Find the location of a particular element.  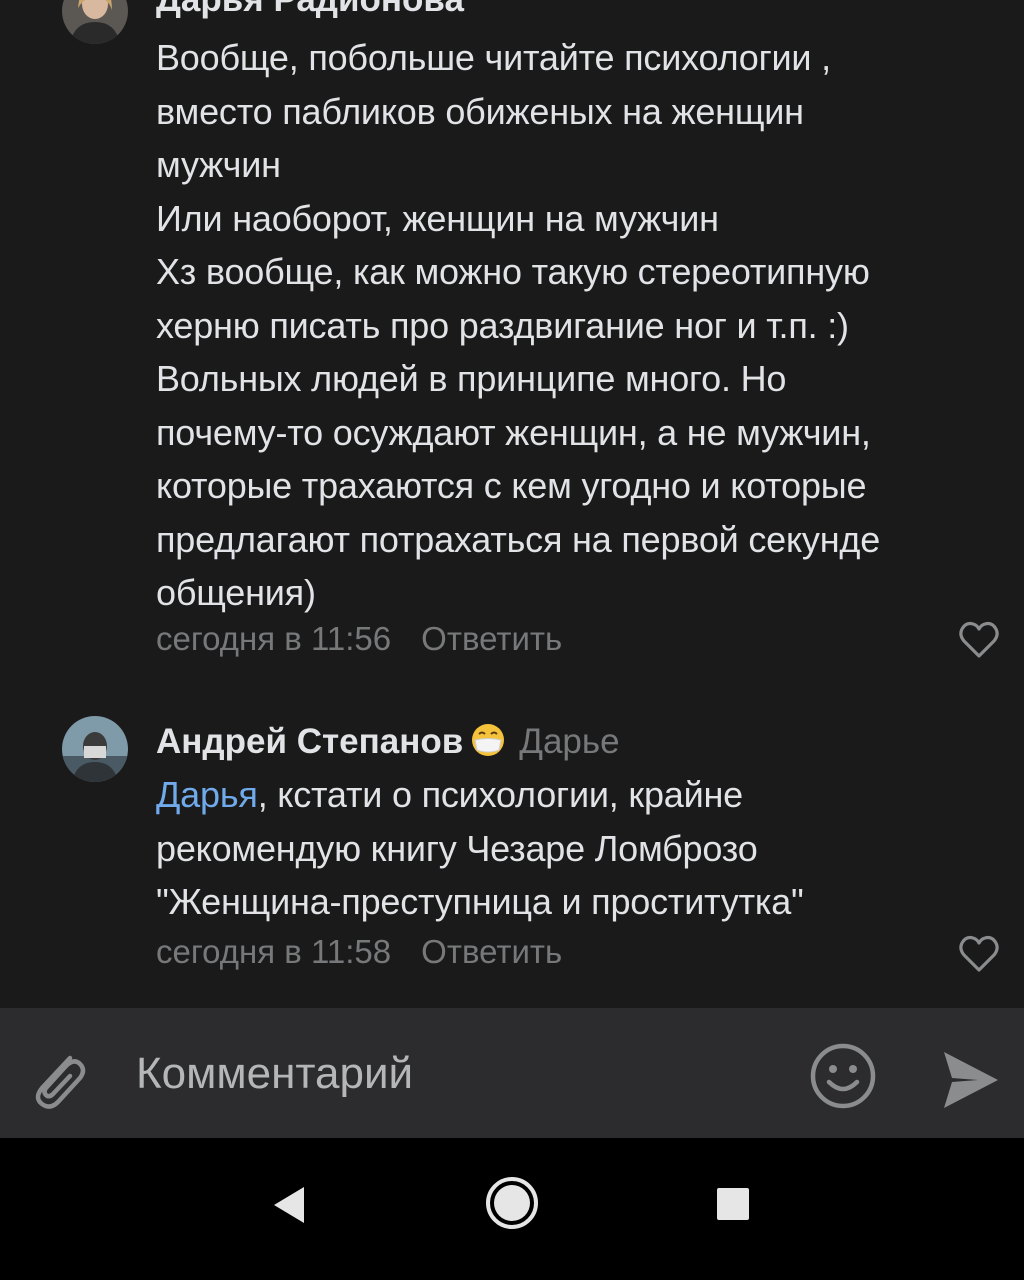

system-navigation-bar is located at coordinates (512, 1209).